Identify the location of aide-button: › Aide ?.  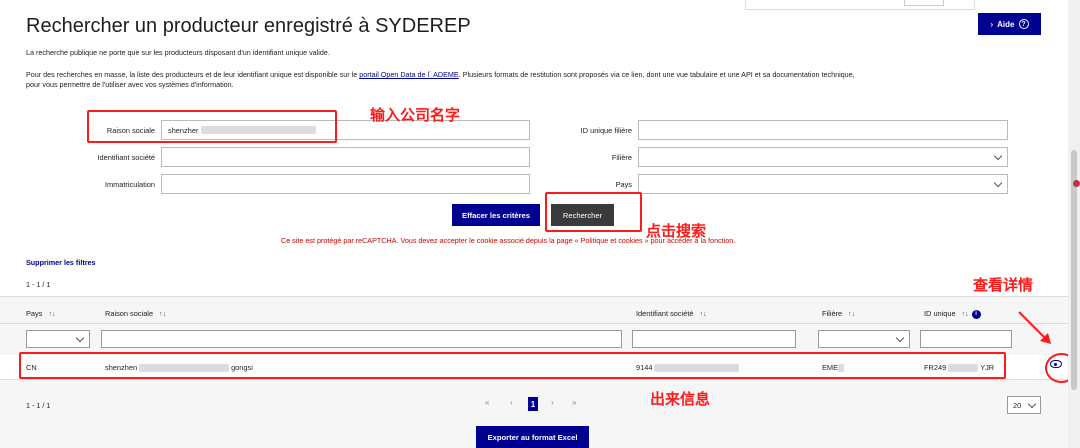
(1009, 24).